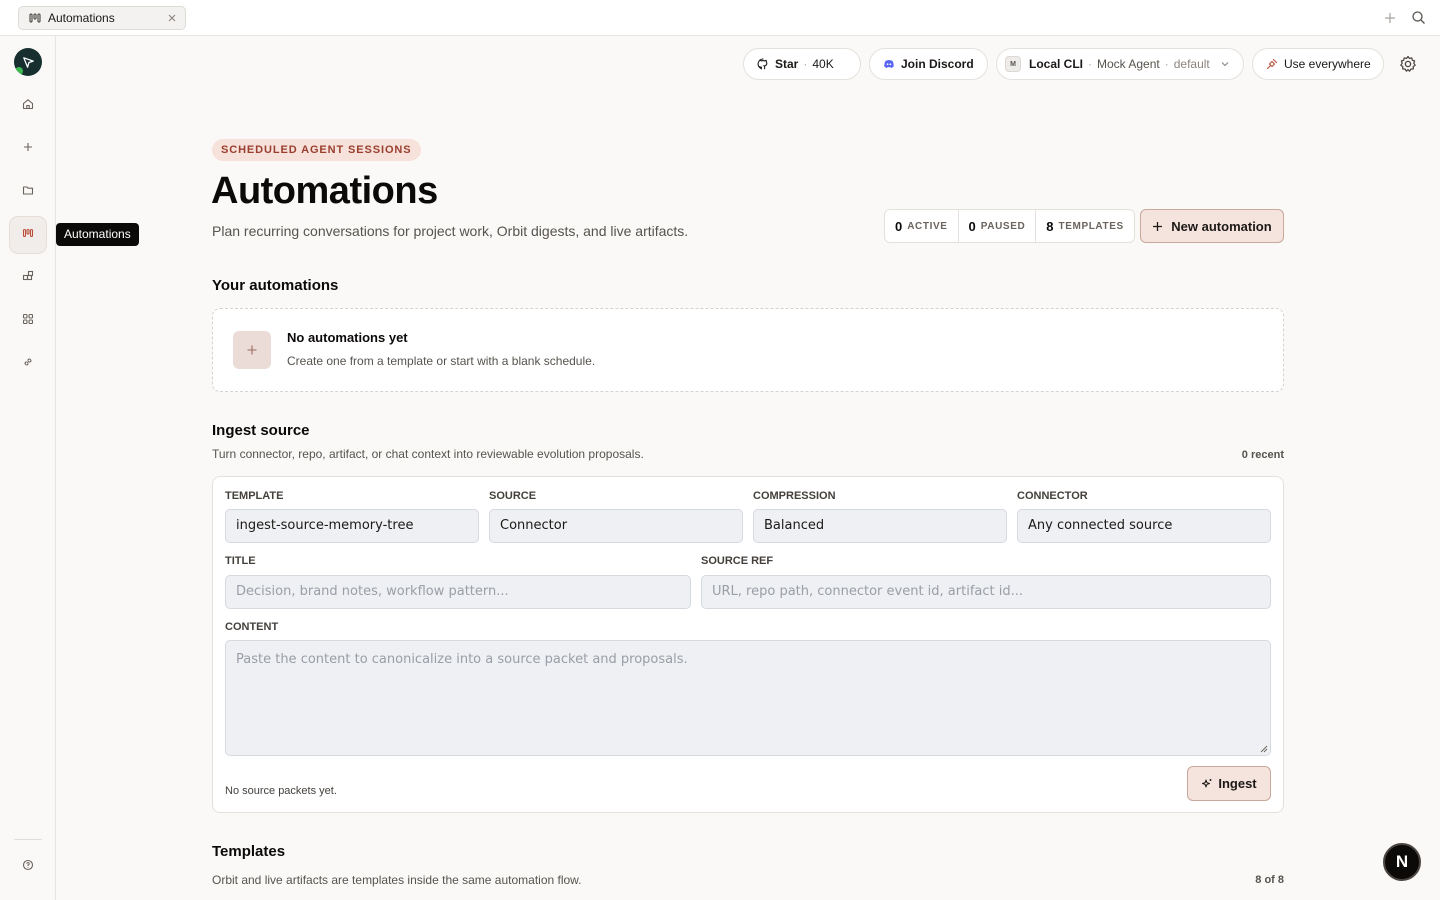  I want to click on apps-grid-icon, so click(28, 321).